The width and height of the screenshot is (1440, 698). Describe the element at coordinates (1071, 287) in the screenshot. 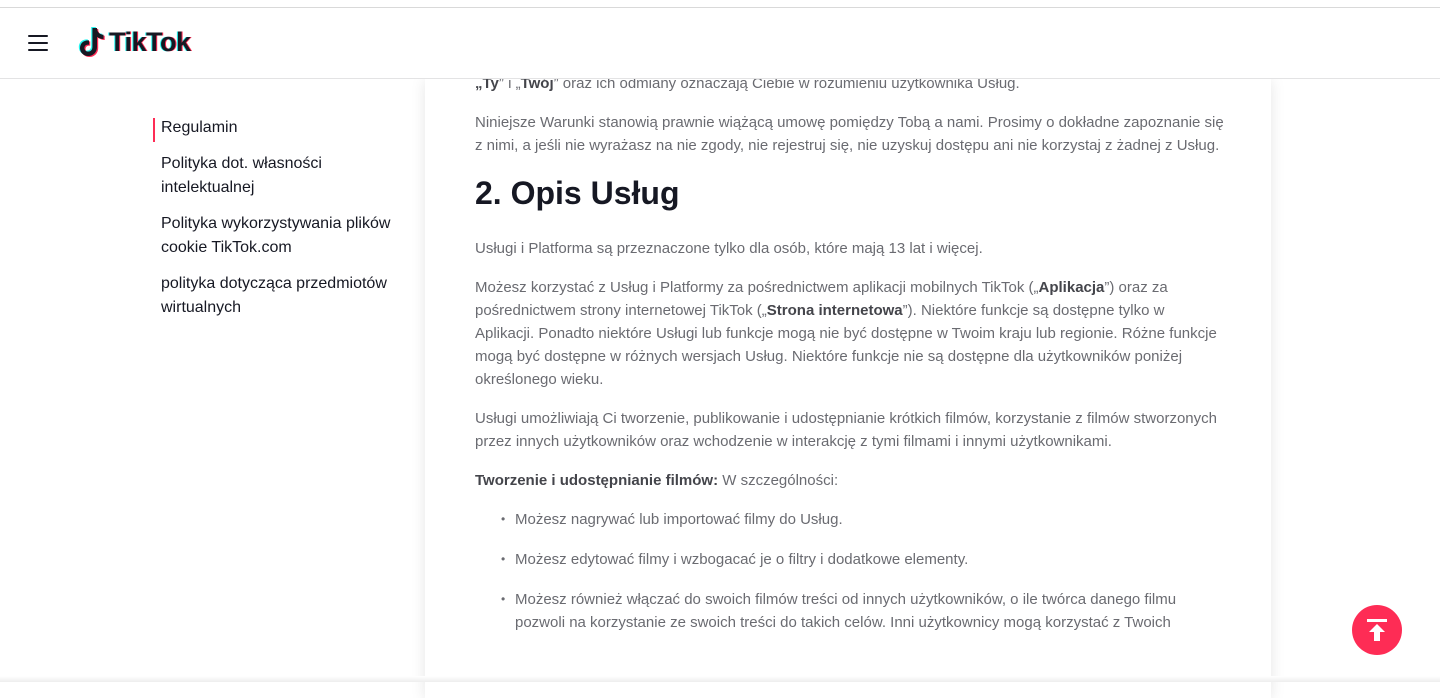

I see `term-aplikacja: Aplikacja` at that location.